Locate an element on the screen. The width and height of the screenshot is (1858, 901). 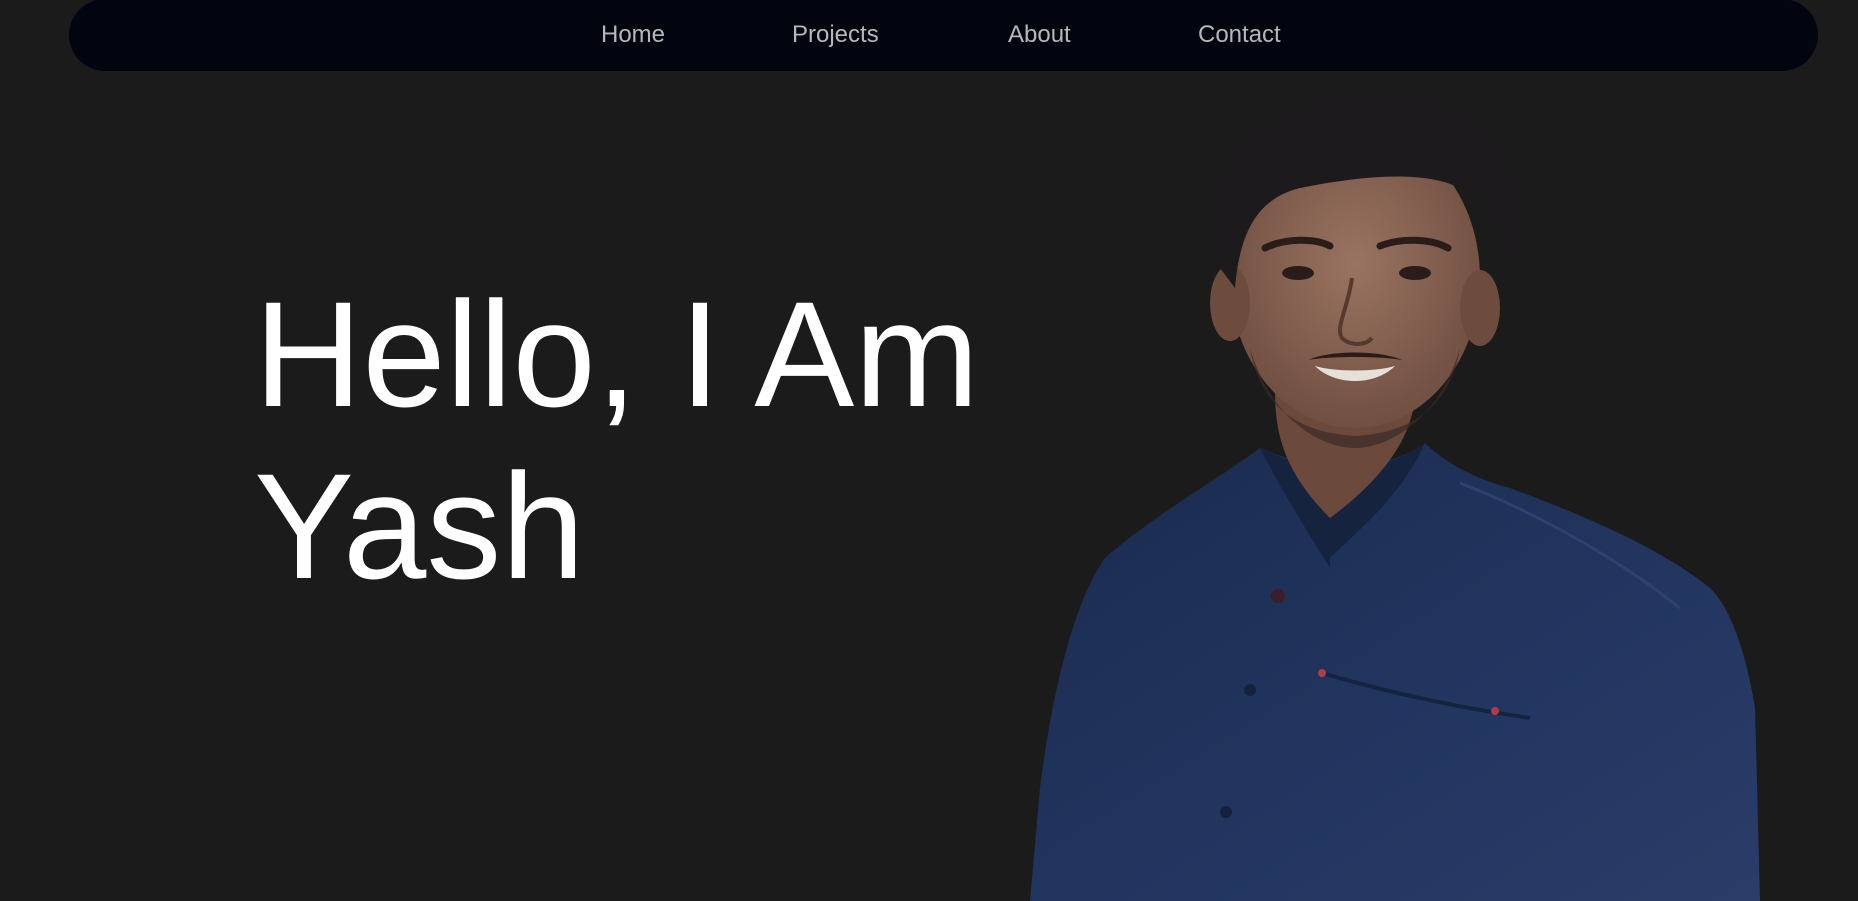
hero-heading-line1: Hello, I Am is located at coordinates (617, 354).